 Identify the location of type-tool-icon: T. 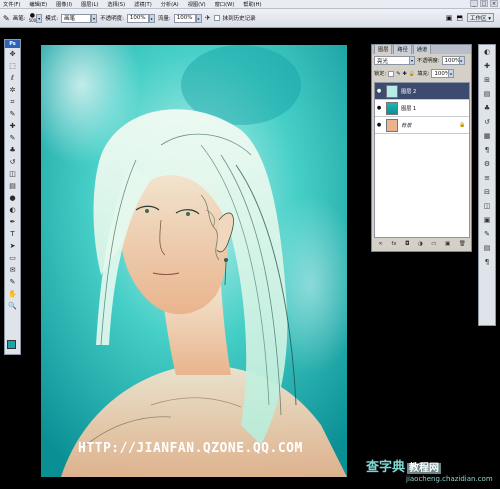
(12, 234).